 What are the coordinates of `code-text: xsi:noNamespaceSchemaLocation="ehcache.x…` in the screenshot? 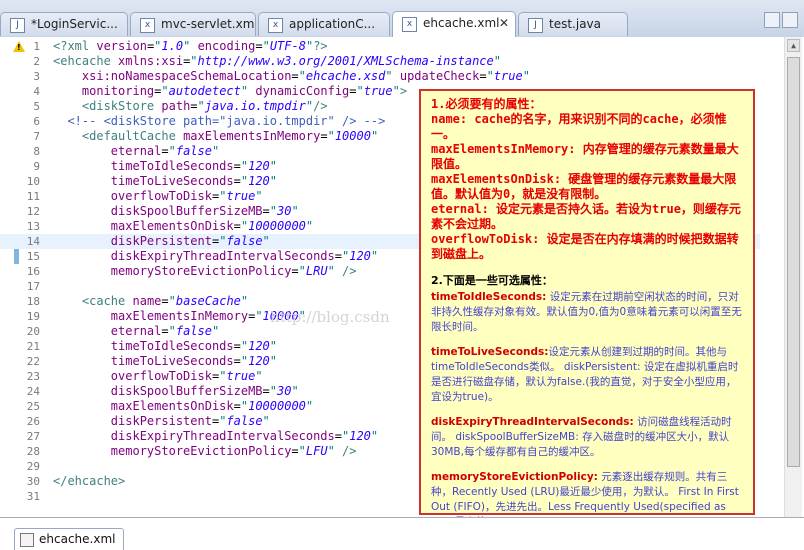 It's located at (291, 76).